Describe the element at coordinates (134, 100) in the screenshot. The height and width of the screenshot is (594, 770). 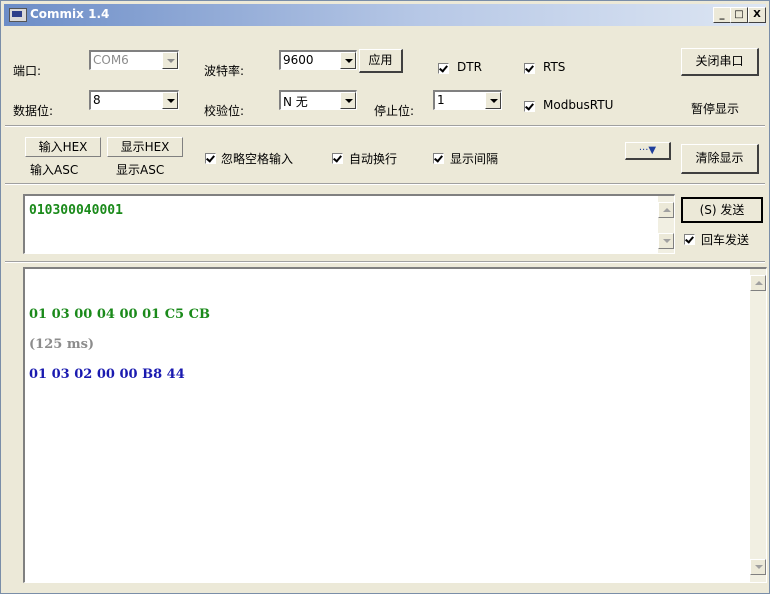
I see `databits-select: 8` at that location.